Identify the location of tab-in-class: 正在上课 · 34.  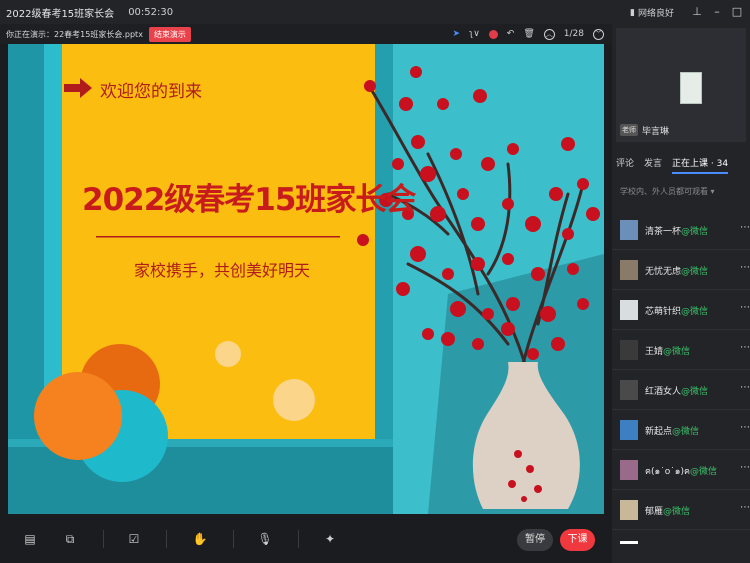
(700, 165).